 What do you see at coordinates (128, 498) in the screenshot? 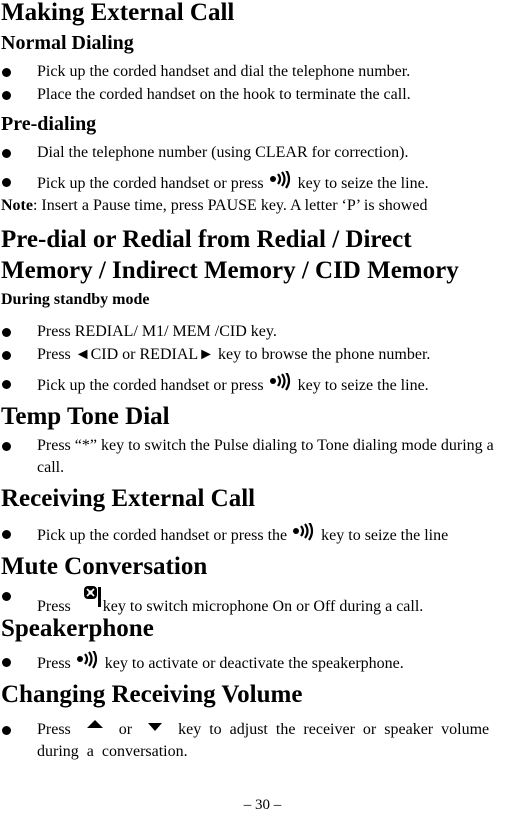
I see `heading-receiving-external-call: Receiving External Call` at bounding box center [128, 498].